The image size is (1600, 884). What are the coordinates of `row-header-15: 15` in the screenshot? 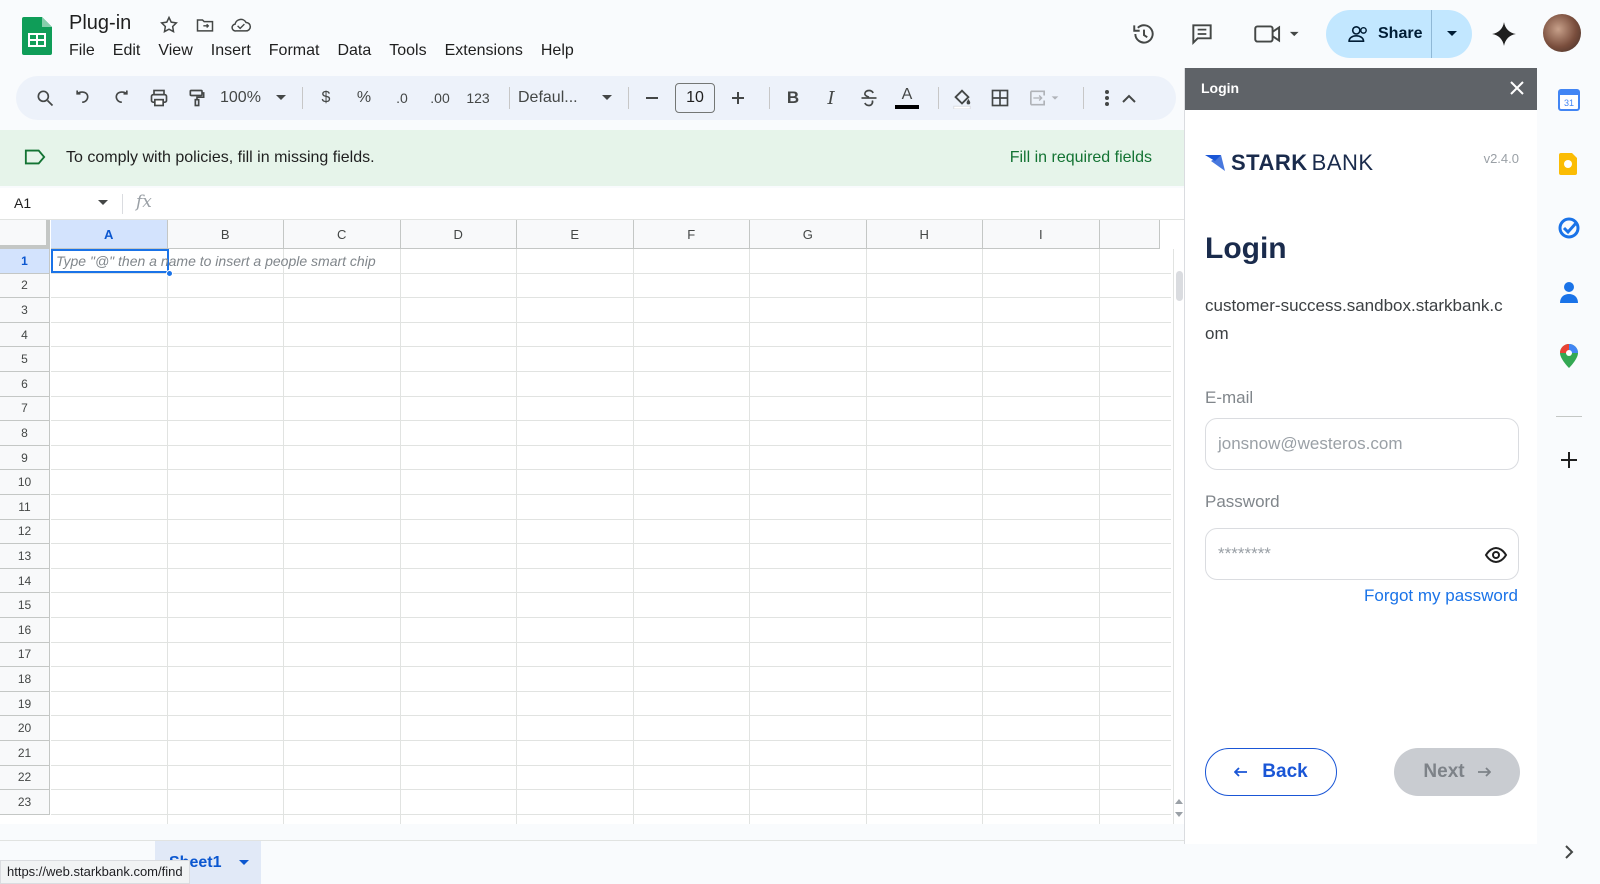 It's located at (25, 605).